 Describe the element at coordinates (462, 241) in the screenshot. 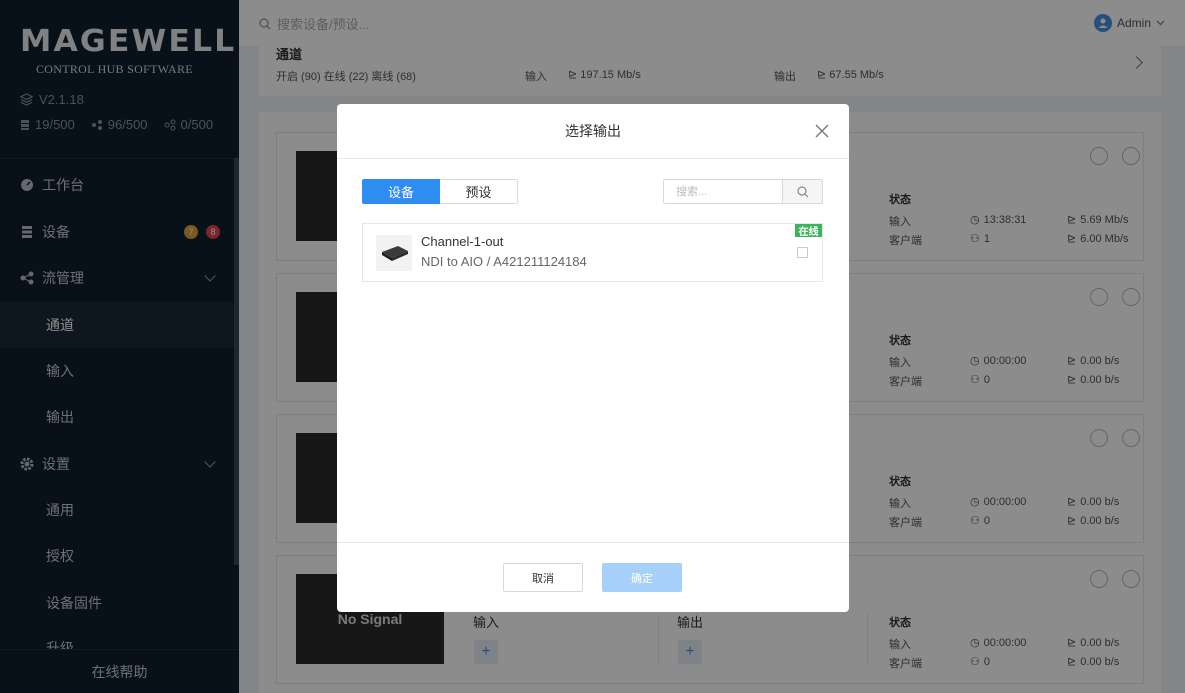

I see `device-name: Channel-1-out` at that location.